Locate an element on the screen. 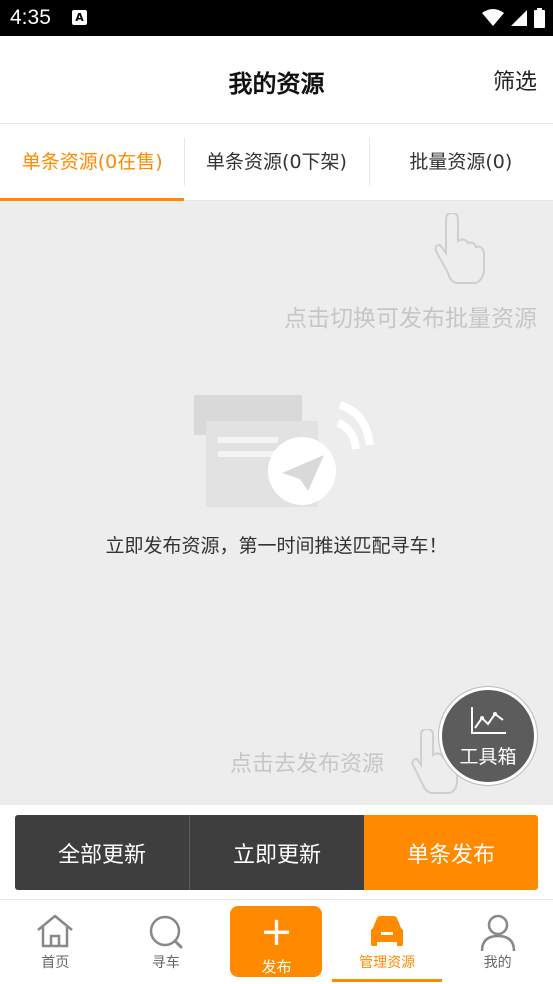 This screenshot has width=553, height=984. empty-state-message: 立即发布资源，第一时间推送匹配寻车！ is located at coordinates (276, 546).